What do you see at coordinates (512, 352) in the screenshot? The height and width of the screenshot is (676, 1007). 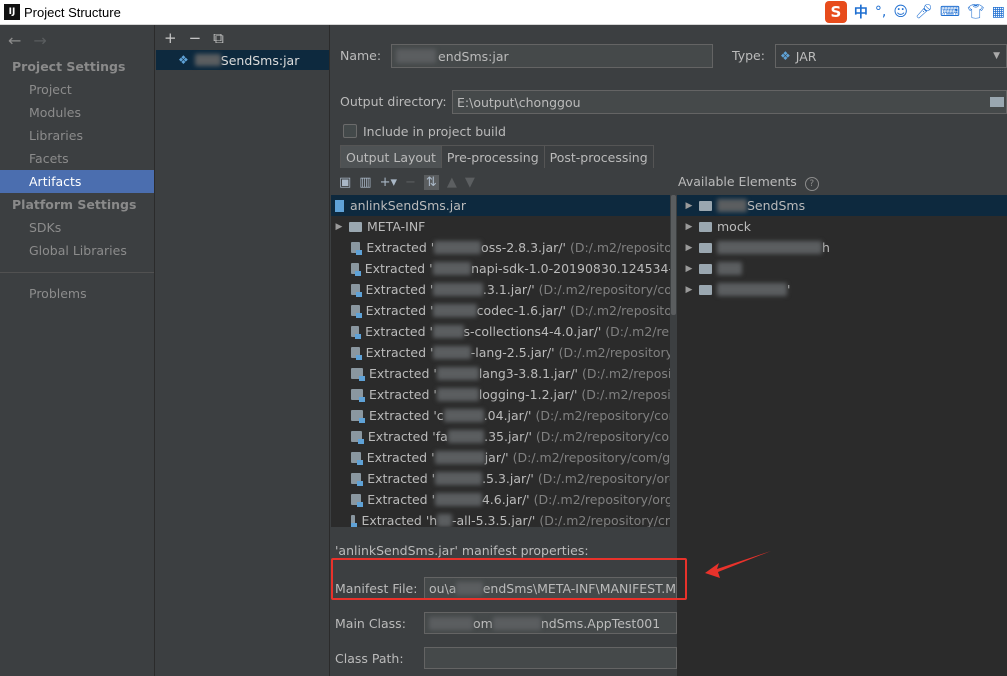 I see `tree-row-name: -lang-2.5.jar/'` at bounding box center [512, 352].